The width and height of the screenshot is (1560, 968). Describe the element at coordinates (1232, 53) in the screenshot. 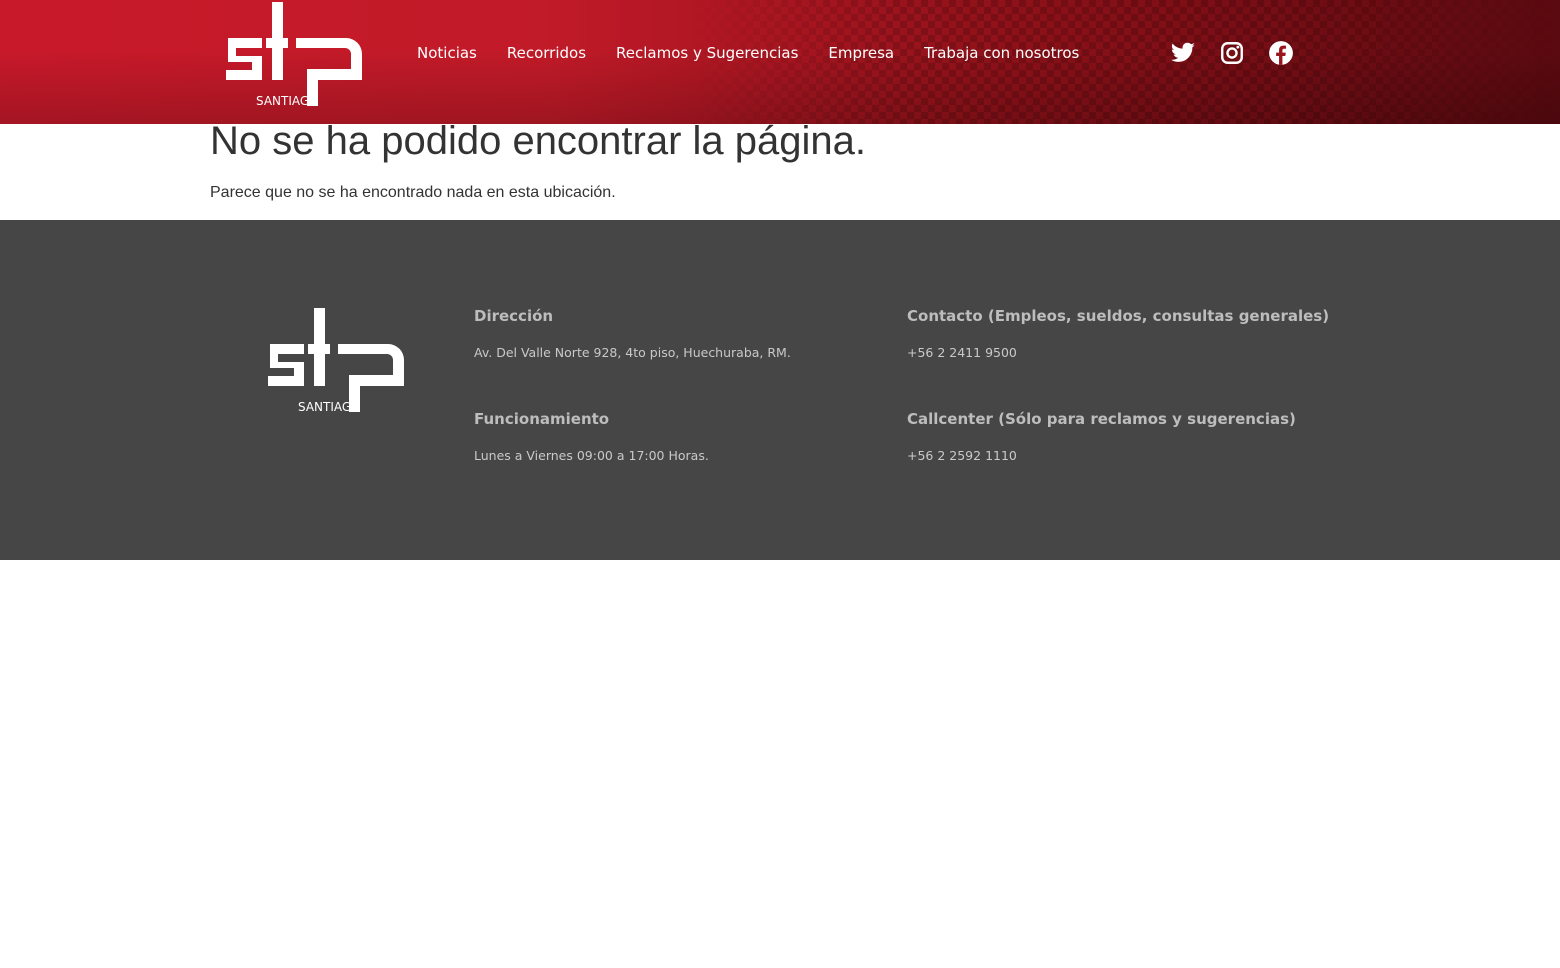

I see `instagram-icon` at that location.